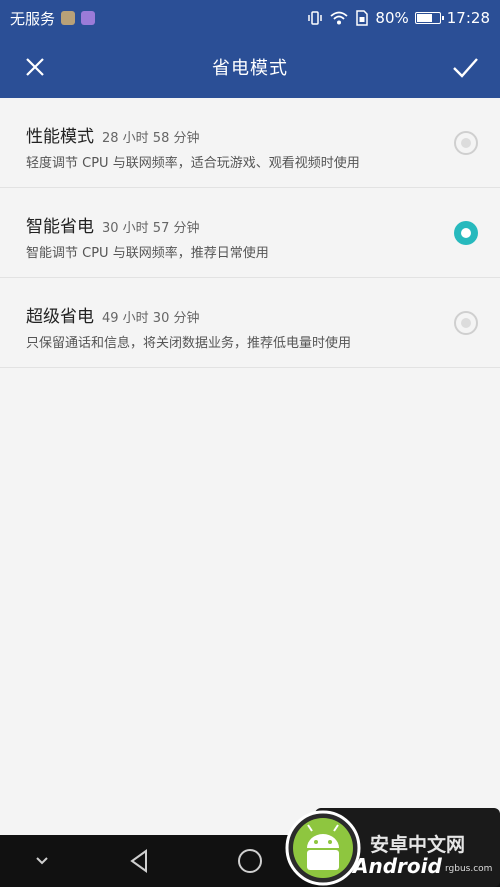 The width and height of the screenshot is (500, 887). I want to click on home-icon, so click(250, 861).